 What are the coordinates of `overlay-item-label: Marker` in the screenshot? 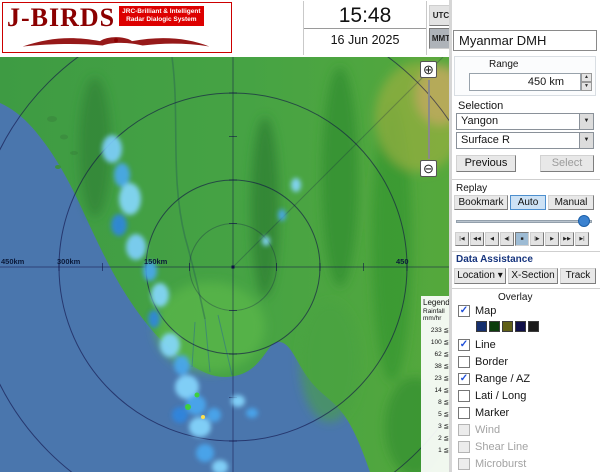 It's located at (492, 413).